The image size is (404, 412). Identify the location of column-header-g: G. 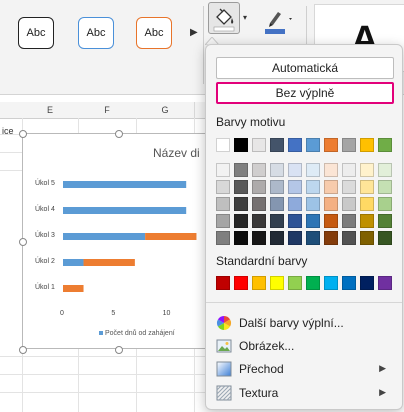
(165, 110).